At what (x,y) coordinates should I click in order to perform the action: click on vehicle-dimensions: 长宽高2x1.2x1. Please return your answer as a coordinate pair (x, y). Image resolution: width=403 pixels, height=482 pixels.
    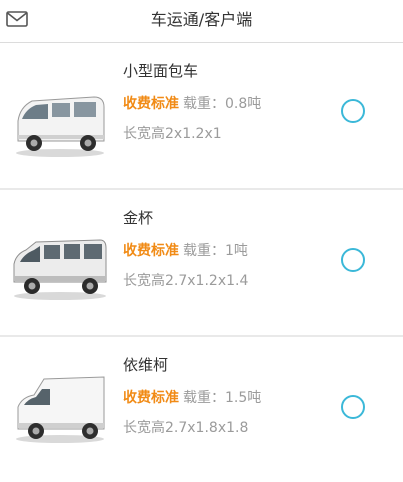
    Looking at the image, I should click on (172, 134).